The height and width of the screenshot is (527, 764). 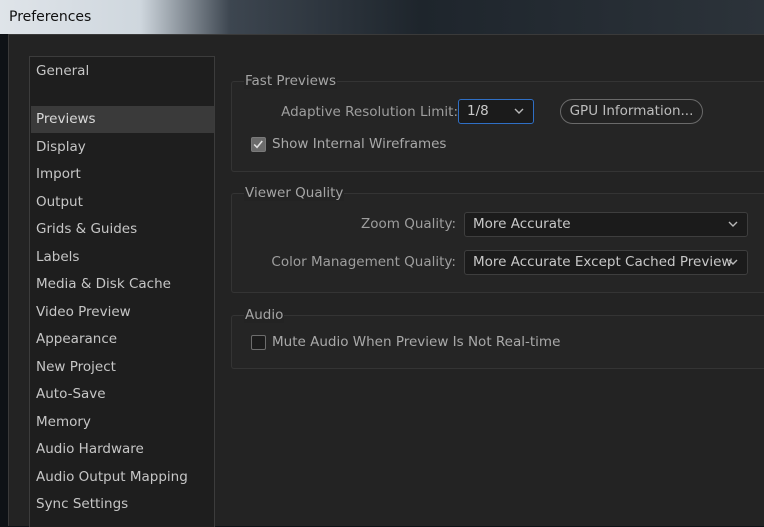 What do you see at coordinates (408, 224) in the screenshot?
I see `zoom-quality-label: Zoom Quality:` at bounding box center [408, 224].